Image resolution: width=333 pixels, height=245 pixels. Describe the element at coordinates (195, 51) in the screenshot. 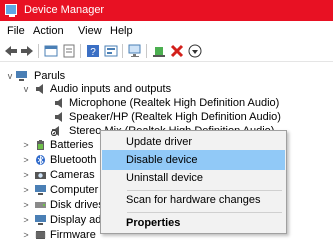

I see `download-icon` at that location.